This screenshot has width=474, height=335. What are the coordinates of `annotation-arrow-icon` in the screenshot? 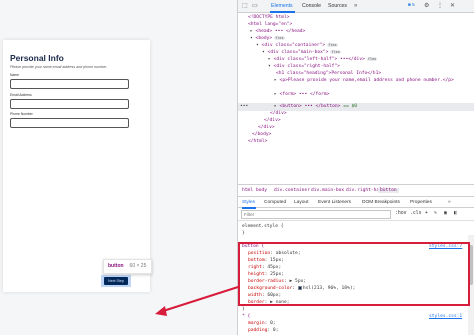 It's located at (197, 301).